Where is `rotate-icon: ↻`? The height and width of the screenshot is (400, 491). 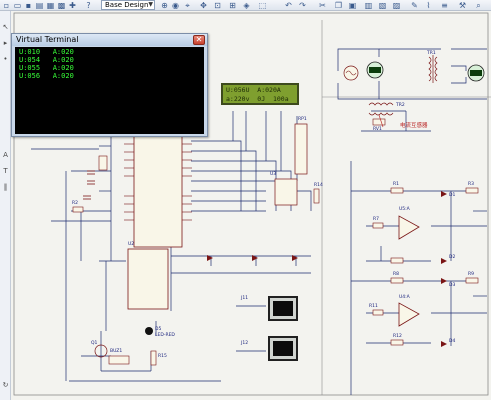
rotate-icon: ↻ is located at coordinates (5, 385).